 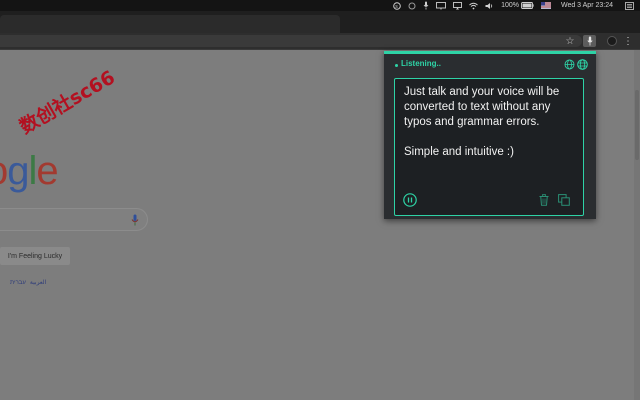 I want to click on datetime: Wed 3 Apr 23:24, so click(x=587, y=5).